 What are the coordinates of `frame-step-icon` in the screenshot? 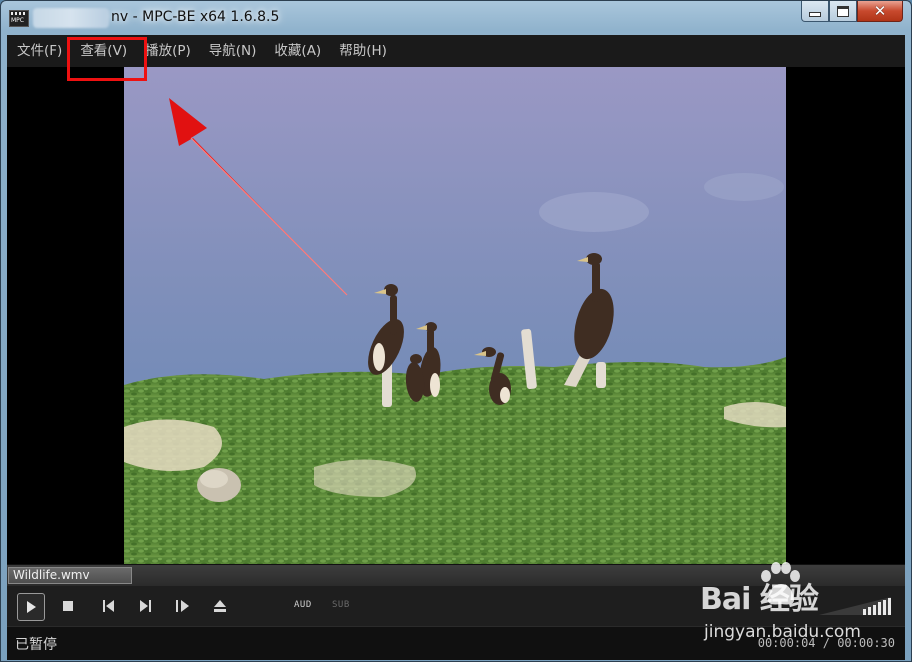 It's located at (182, 606).